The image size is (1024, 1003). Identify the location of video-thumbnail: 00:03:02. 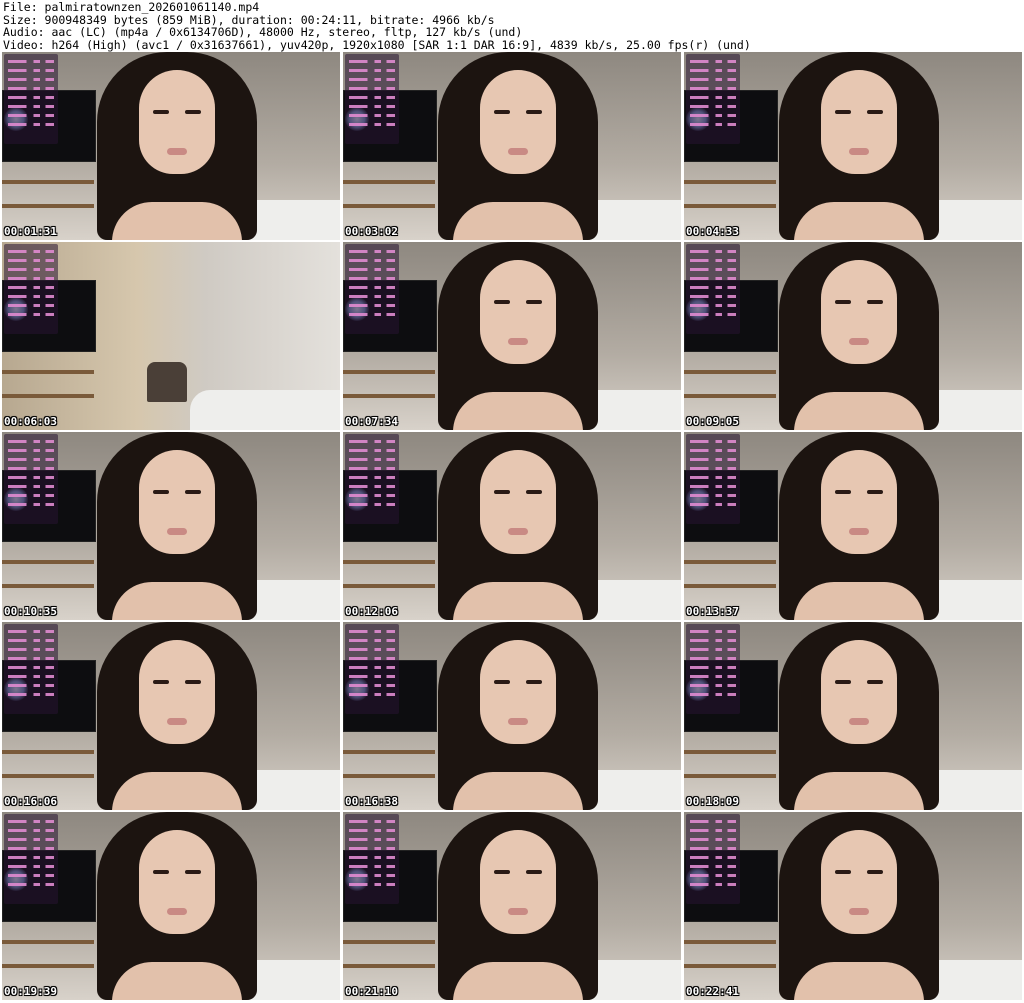
(512, 146).